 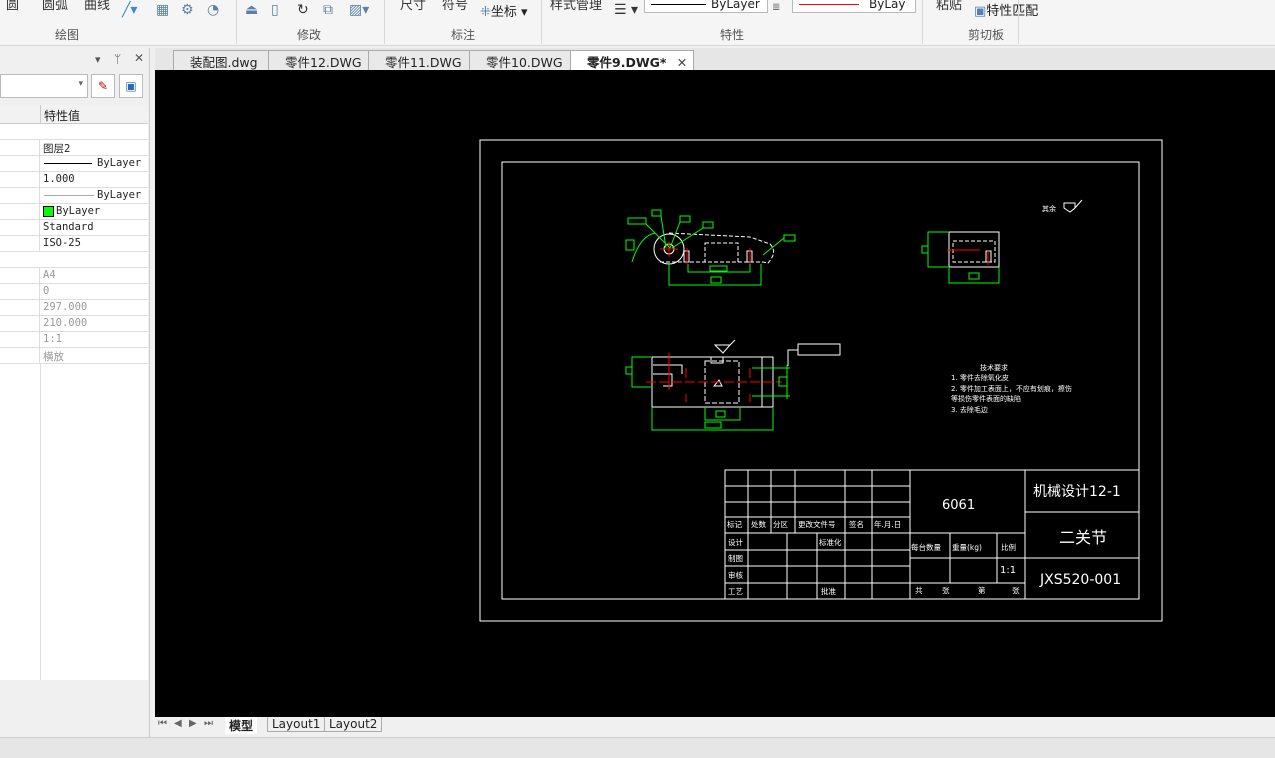 I want to click on tech-req-line: 3. 去除毛边, so click(x=969, y=409).